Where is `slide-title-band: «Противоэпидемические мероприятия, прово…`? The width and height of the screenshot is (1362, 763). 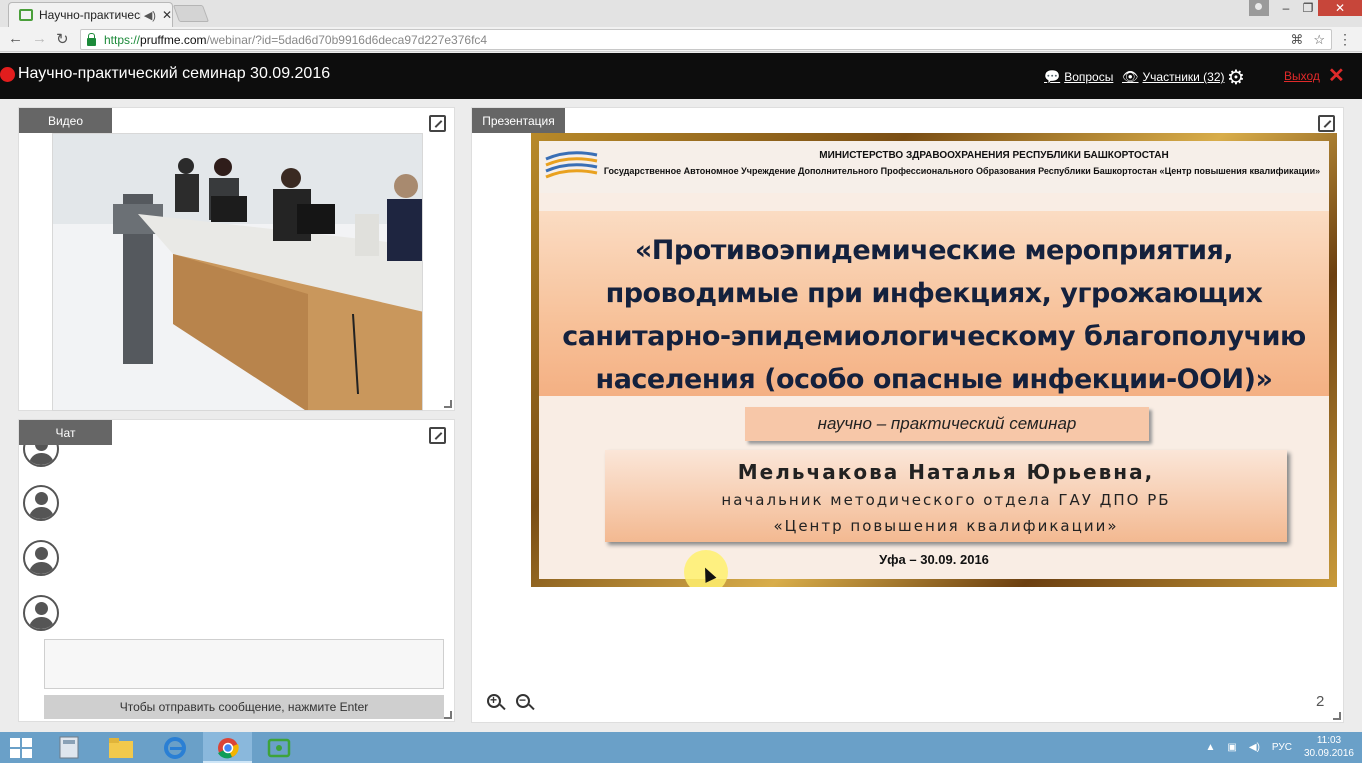
slide-title-band: «Противоэпидемические мероприятия, прово… is located at coordinates (934, 303).